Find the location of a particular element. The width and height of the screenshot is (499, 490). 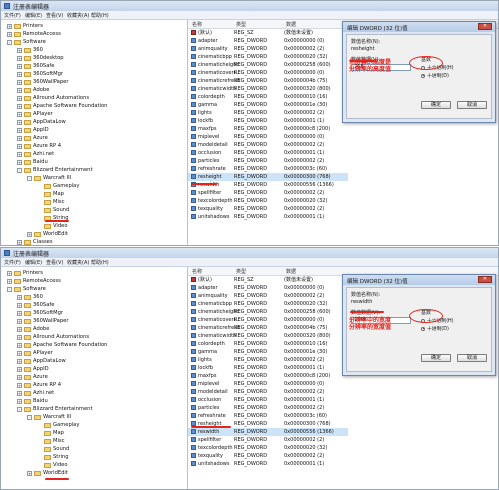

value-row: occlusion REG_DWORD 0x00000001 (1) is located at coordinates (268, 400).